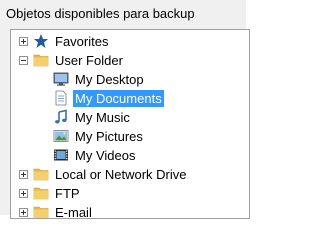  Describe the element at coordinates (61, 79) in the screenshot. I see `desktop-icon` at that location.